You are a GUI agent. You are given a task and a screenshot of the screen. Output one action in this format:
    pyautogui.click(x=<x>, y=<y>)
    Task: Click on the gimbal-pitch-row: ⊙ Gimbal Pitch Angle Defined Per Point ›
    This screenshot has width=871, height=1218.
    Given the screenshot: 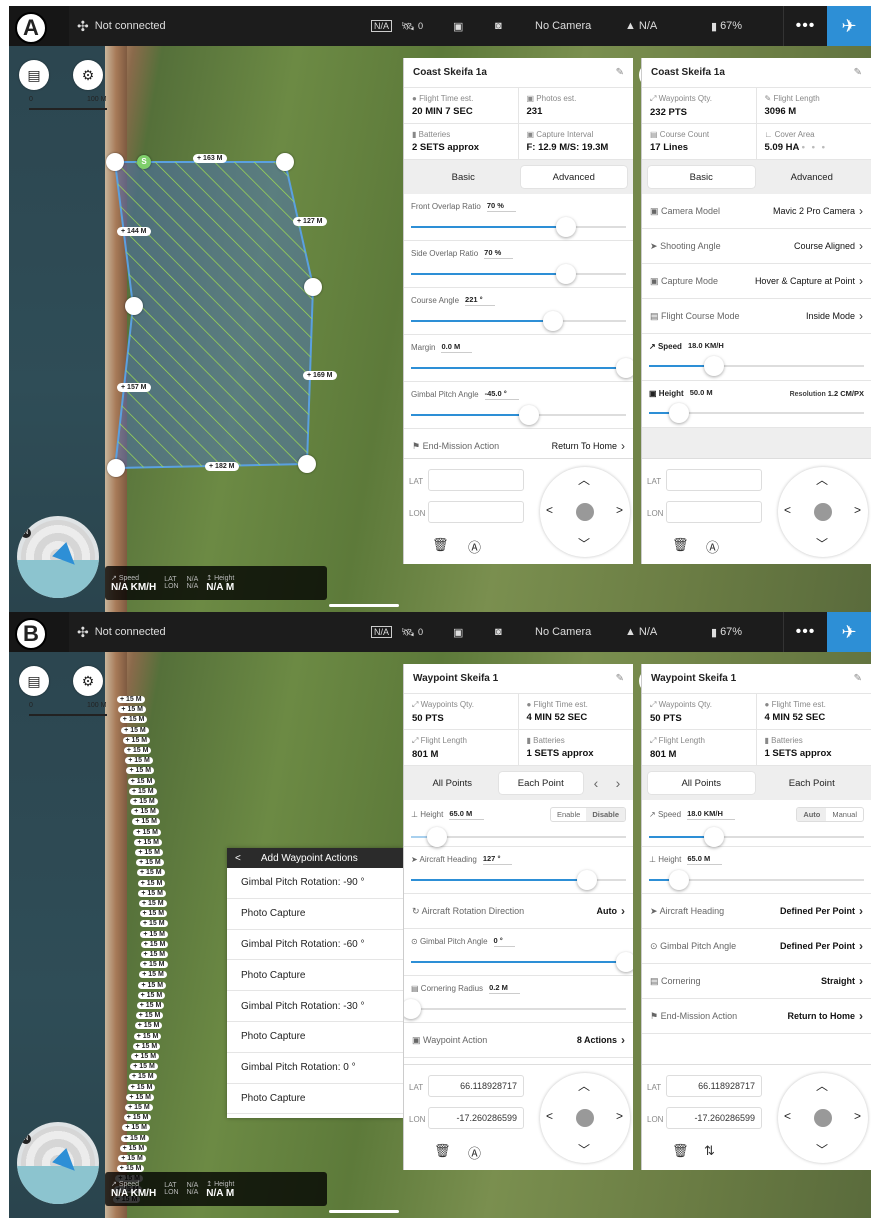 What is the action you would take?
    pyautogui.click(x=756, y=946)
    